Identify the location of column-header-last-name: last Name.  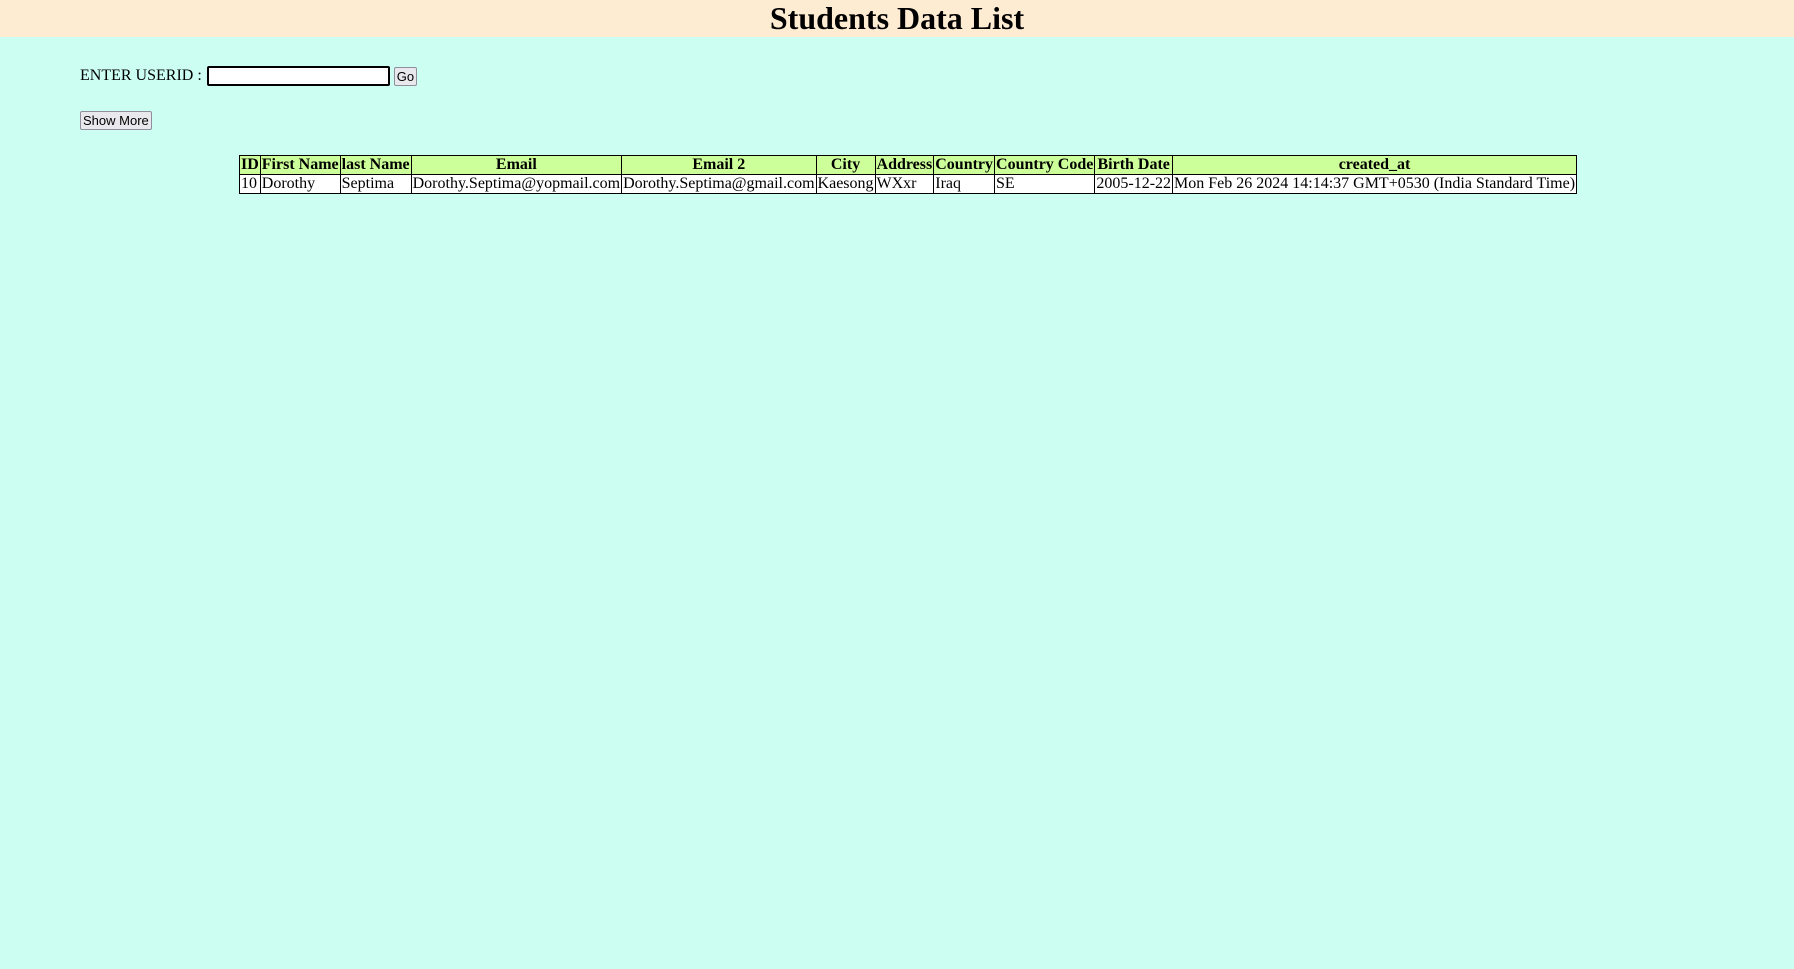
(375, 165).